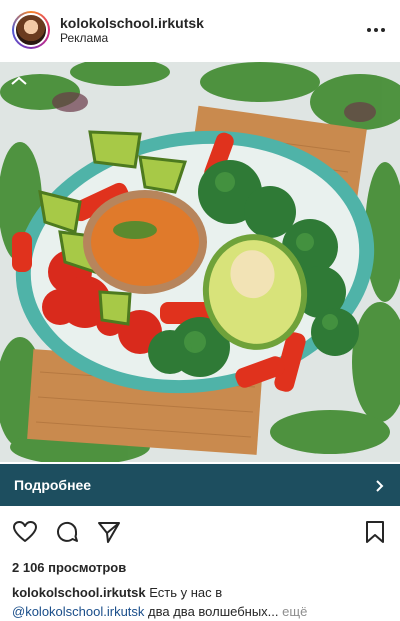  I want to click on comment-icon, so click(67, 532).